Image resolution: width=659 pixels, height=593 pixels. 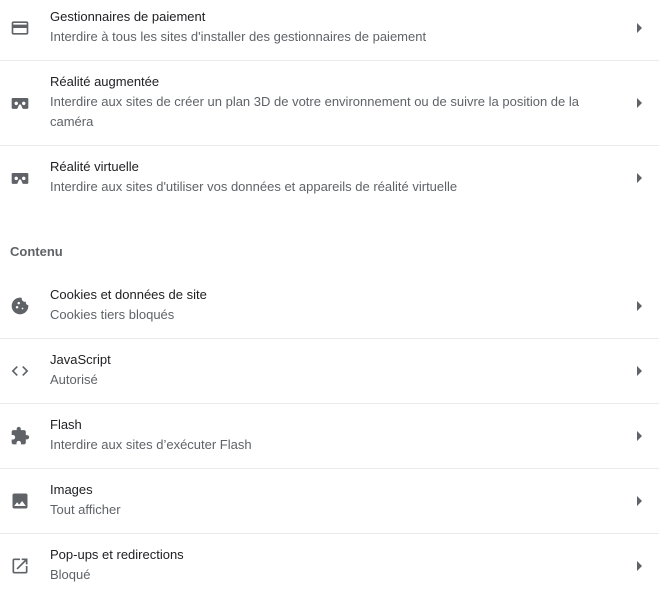 I want to click on row-images: Images Tout afficher, so click(x=329, y=500).